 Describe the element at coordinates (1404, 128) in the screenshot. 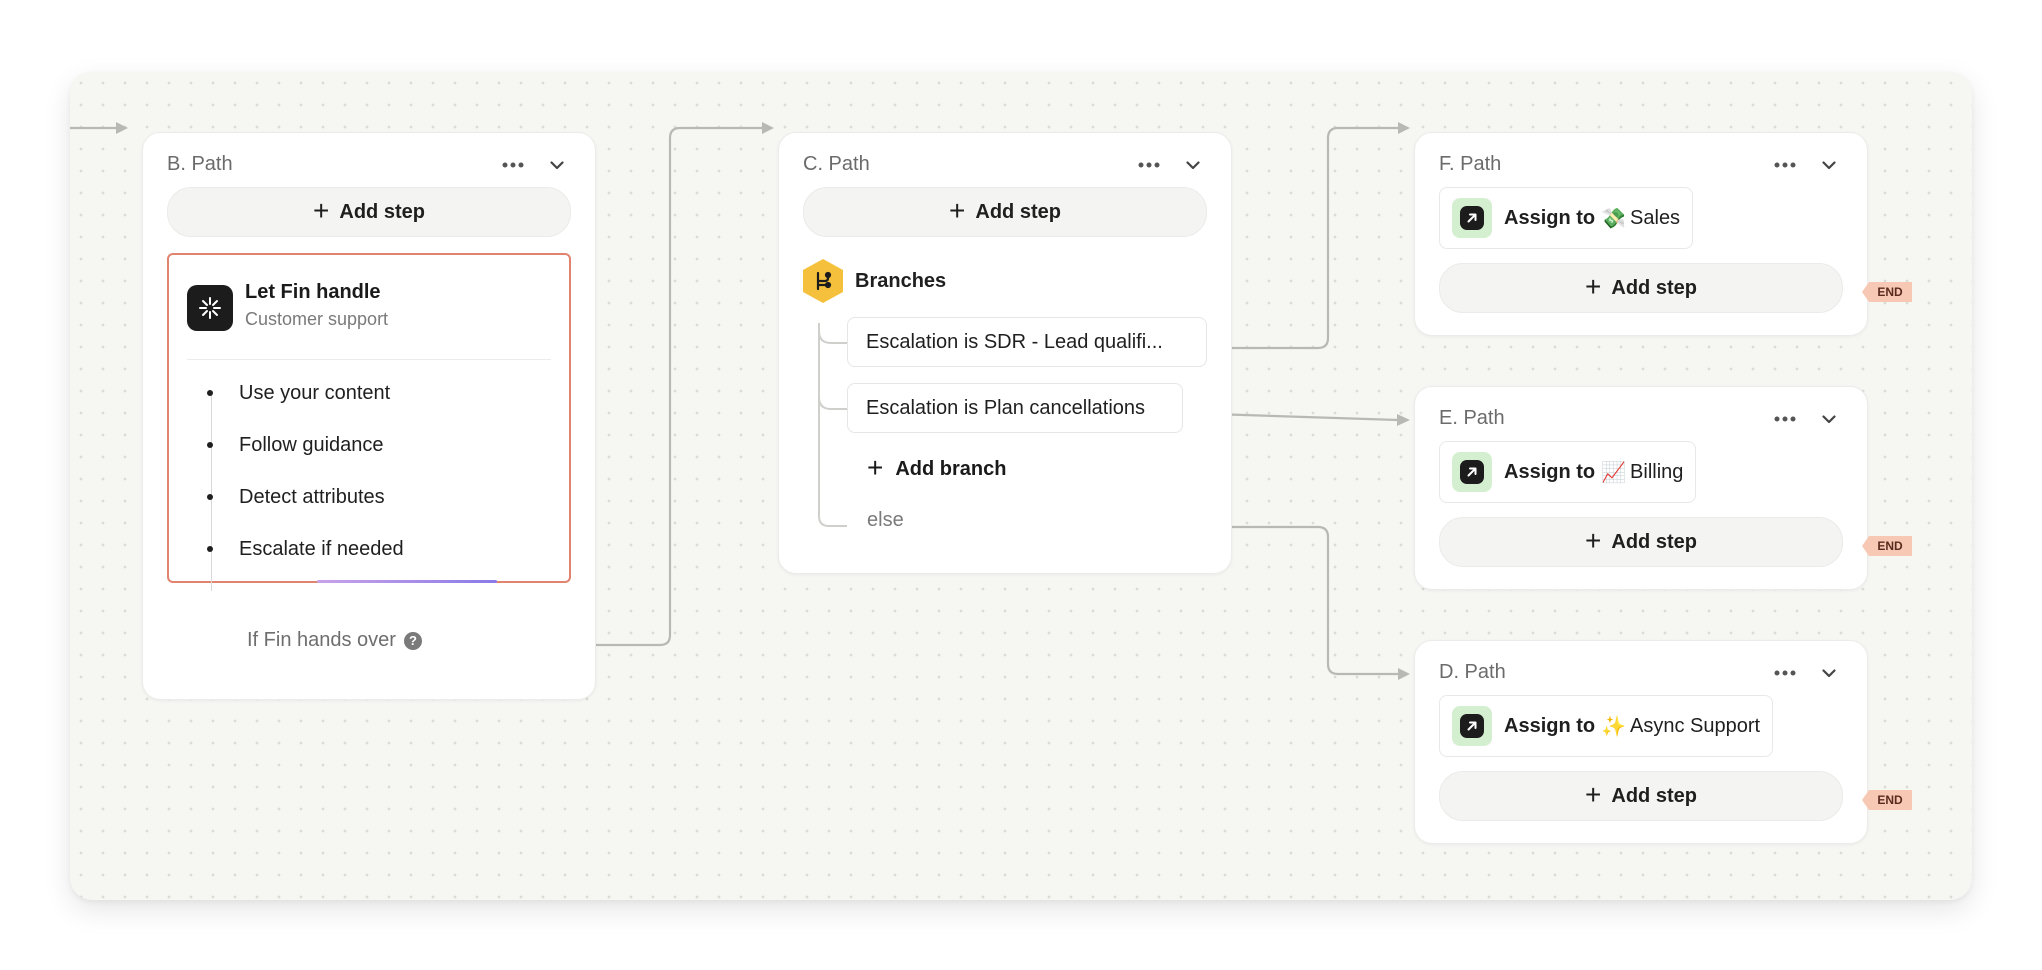

I see `arrow-into-f` at that location.